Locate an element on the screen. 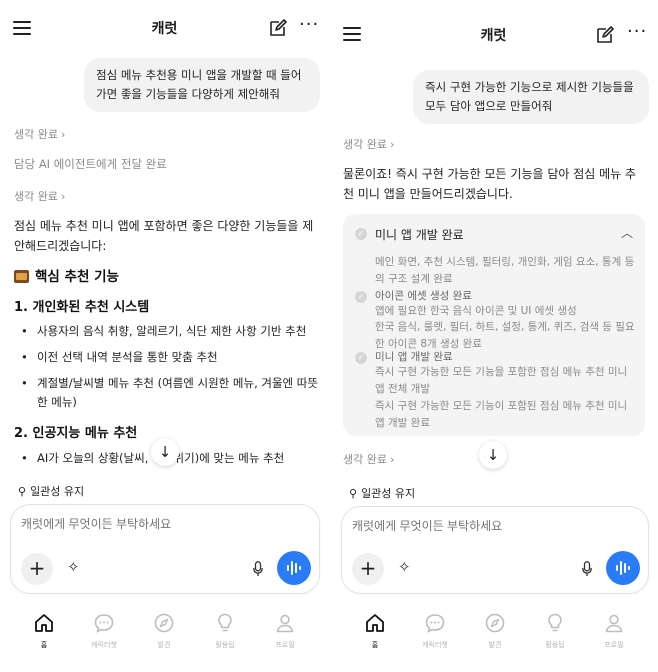  step-detail: 즉시 구현 가능한 모든 기능을 포함한 점심 메뉴 추천 미니 앱 전체 개발 is located at coordinates (501, 380).